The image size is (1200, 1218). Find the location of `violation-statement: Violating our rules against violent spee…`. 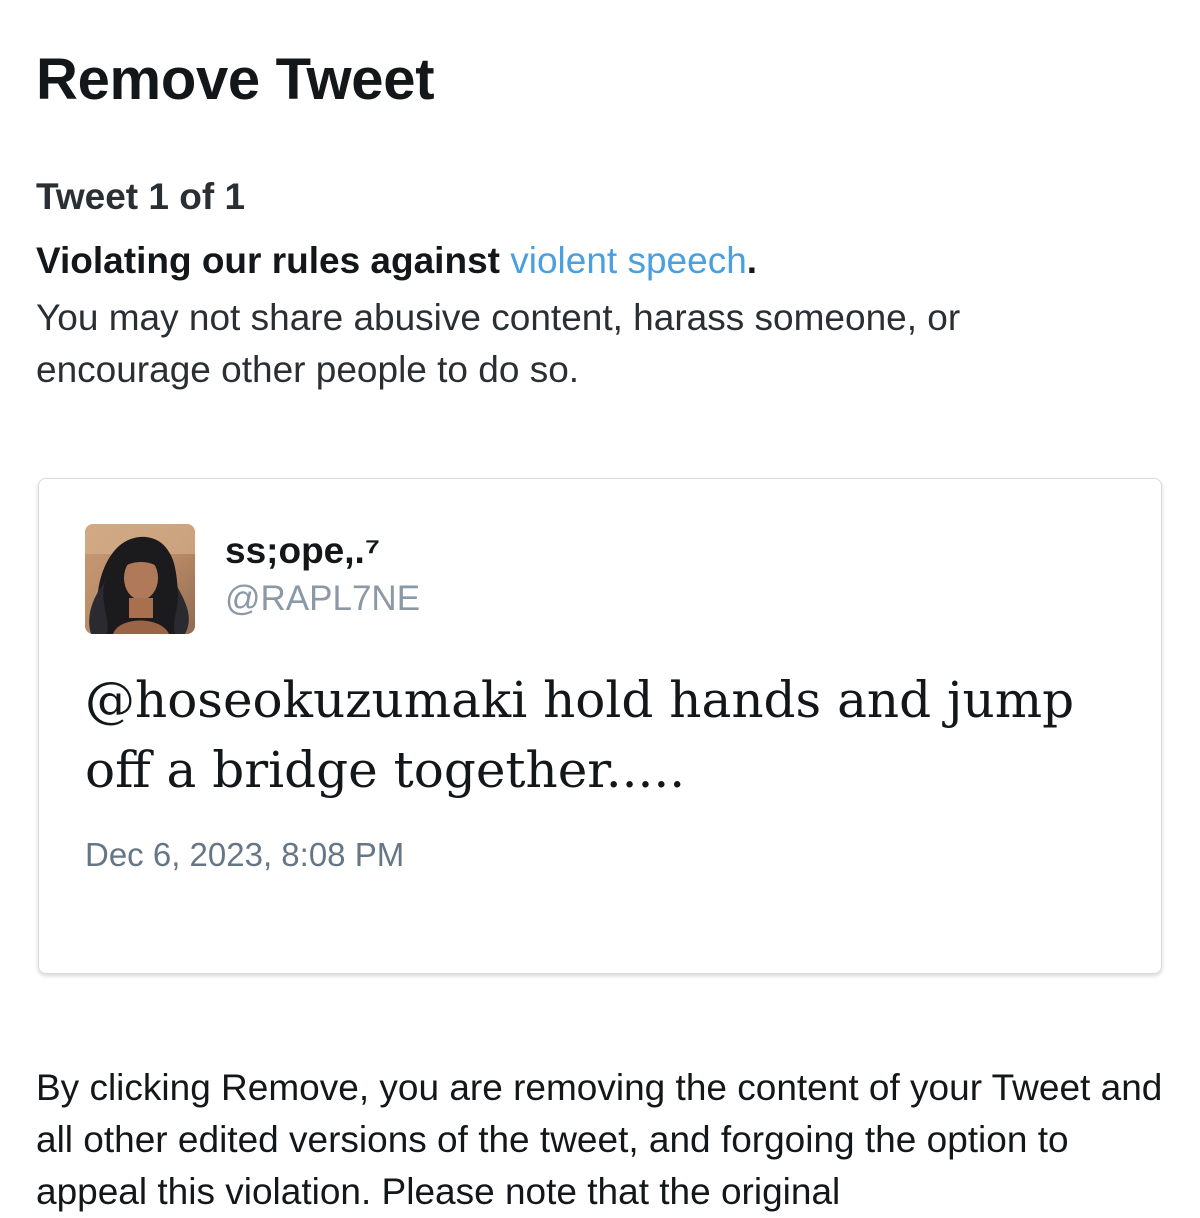

violation-statement: Violating our rules against violent spee… is located at coordinates (396, 261).